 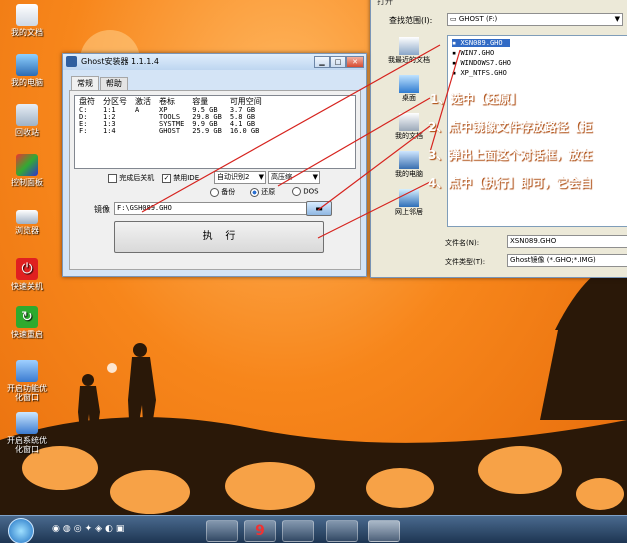 What do you see at coordinates (57, 529) in the screenshot?
I see `quick-launch-icon: ◉` at bounding box center [57, 529].